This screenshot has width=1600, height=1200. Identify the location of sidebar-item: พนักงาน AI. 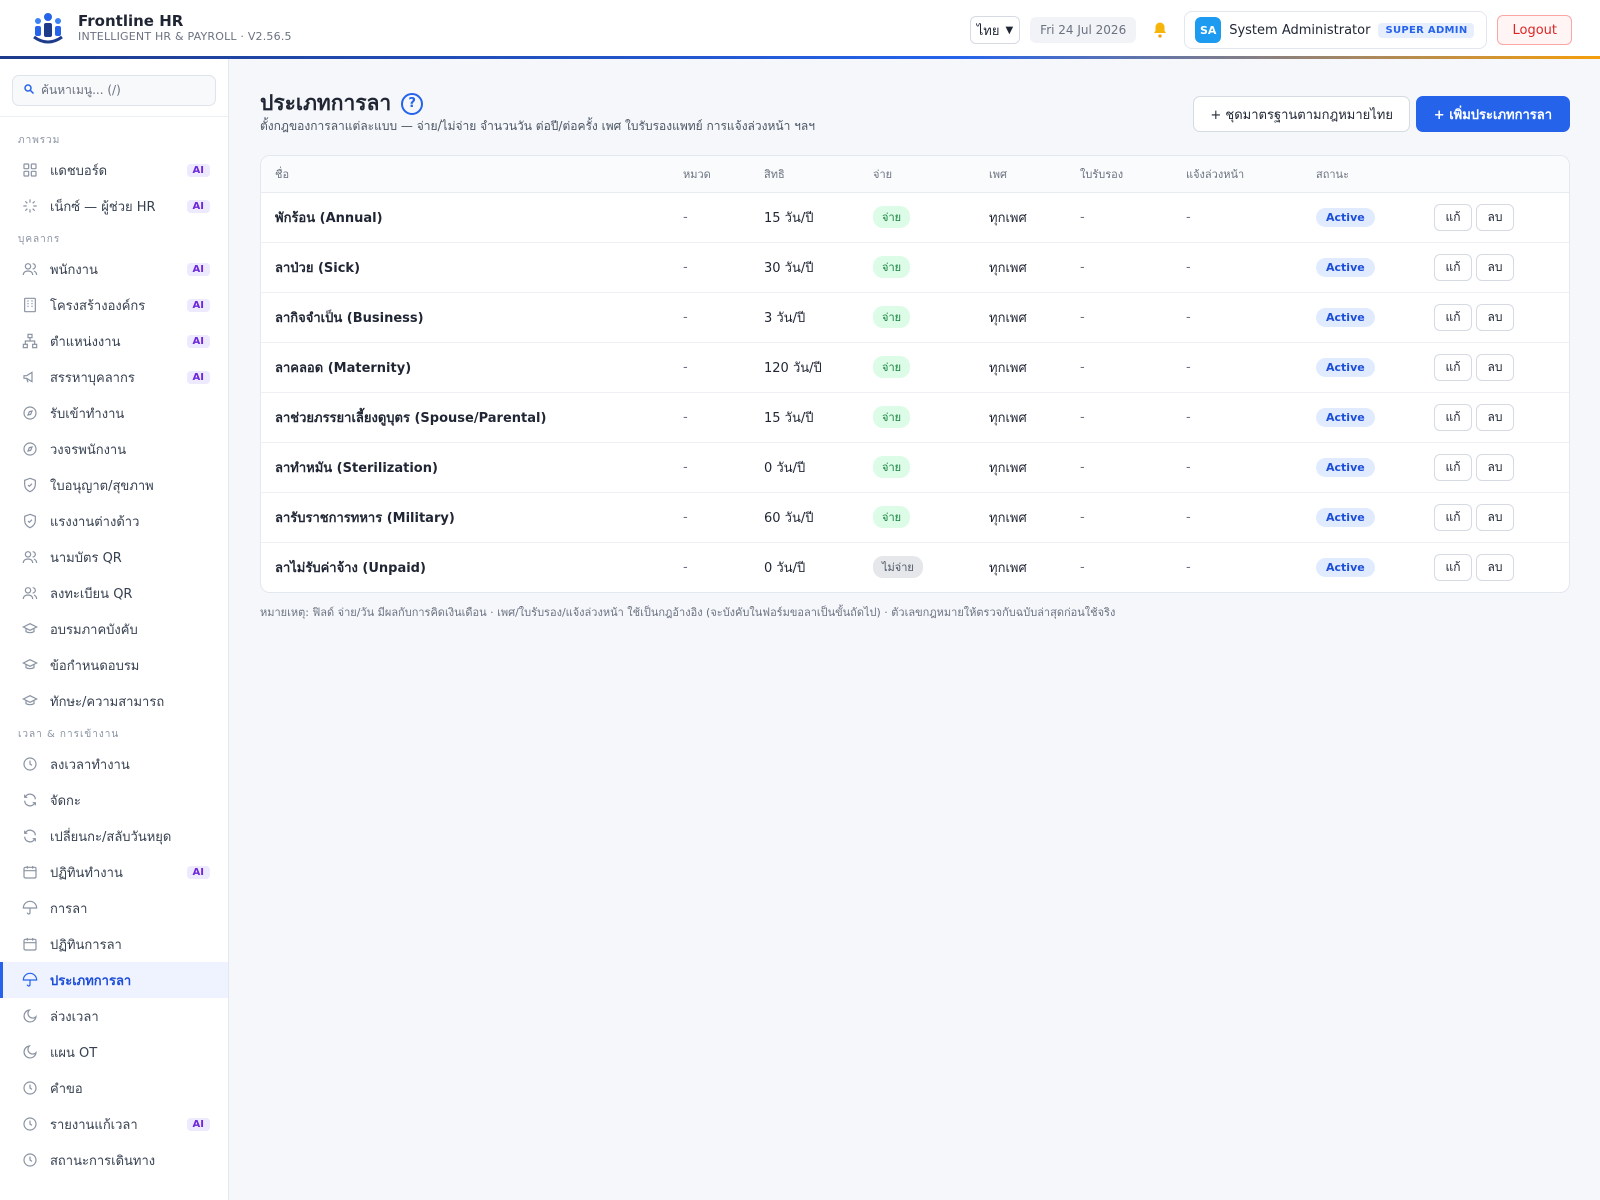
(114, 269).